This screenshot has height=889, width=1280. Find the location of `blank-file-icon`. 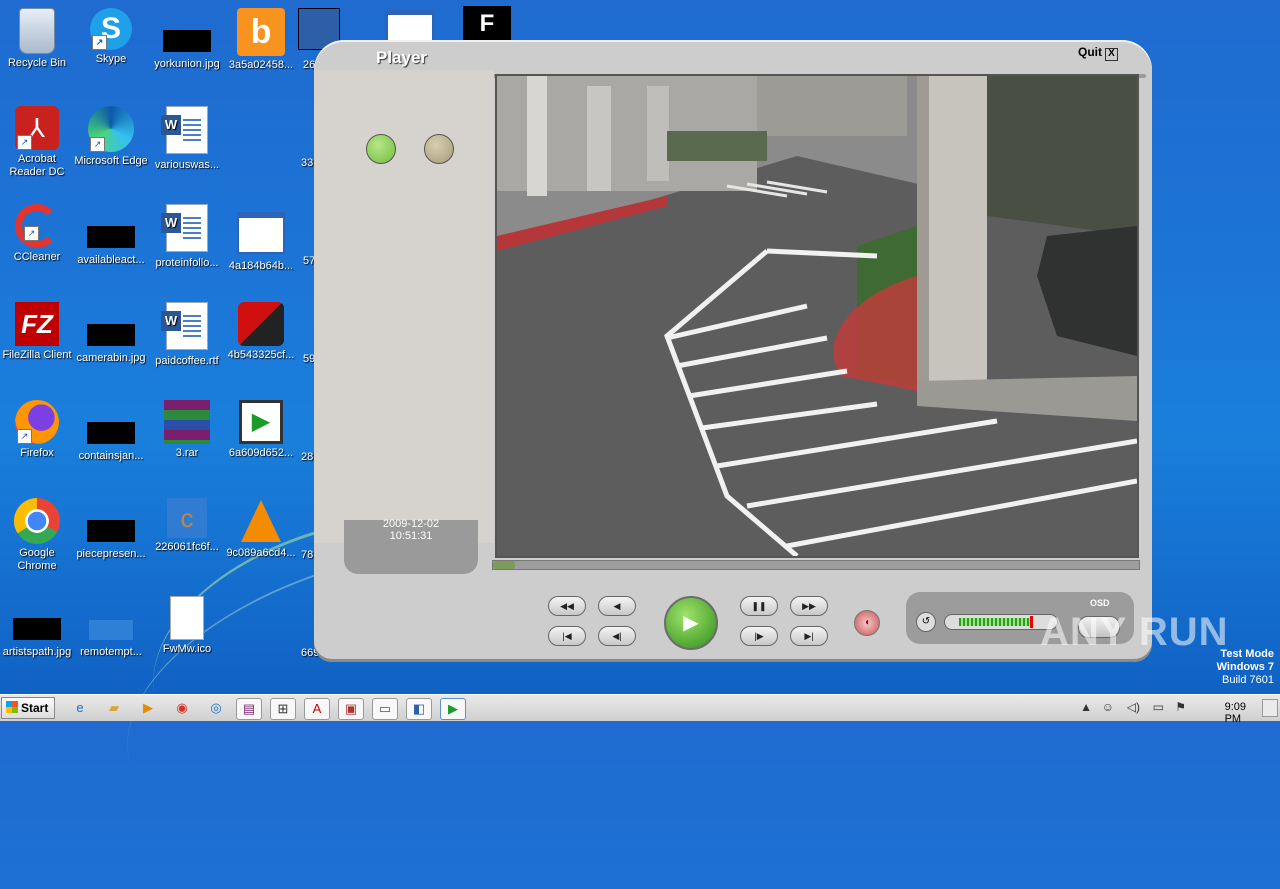

blank-file-icon is located at coordinates (187, 618).